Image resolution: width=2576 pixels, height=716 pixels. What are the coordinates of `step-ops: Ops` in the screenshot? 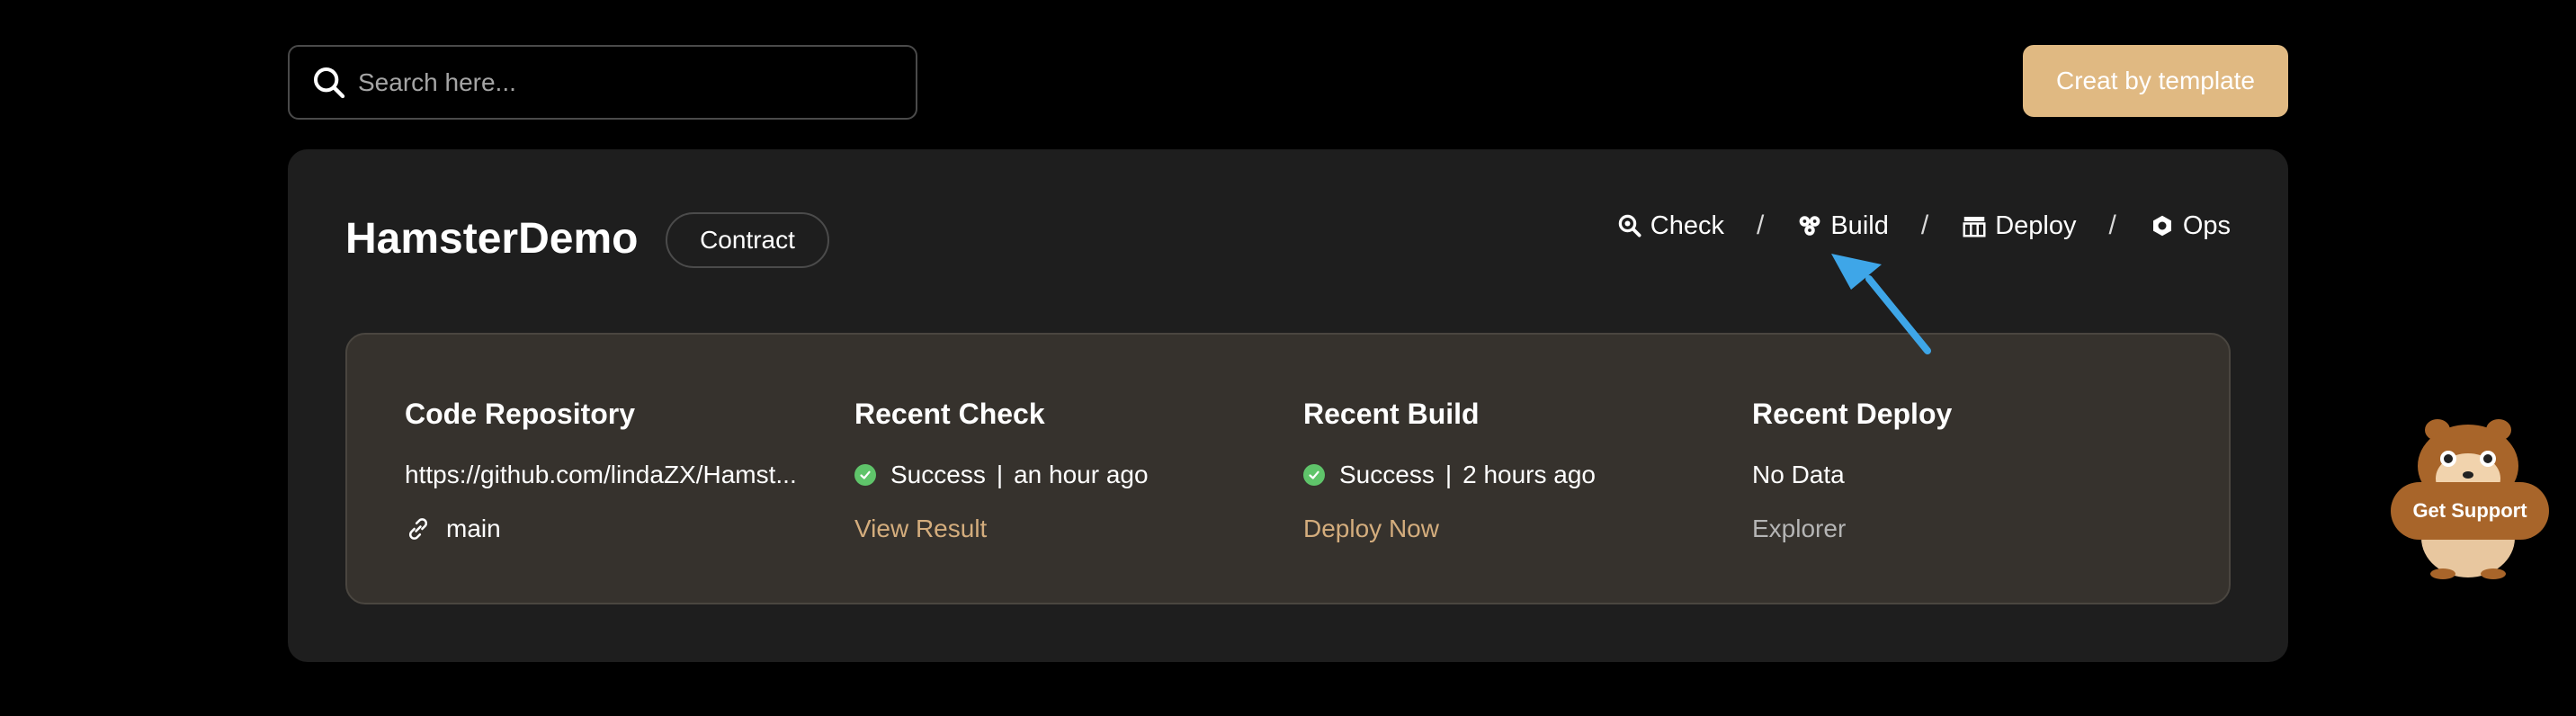 It's located at (2190, 226).